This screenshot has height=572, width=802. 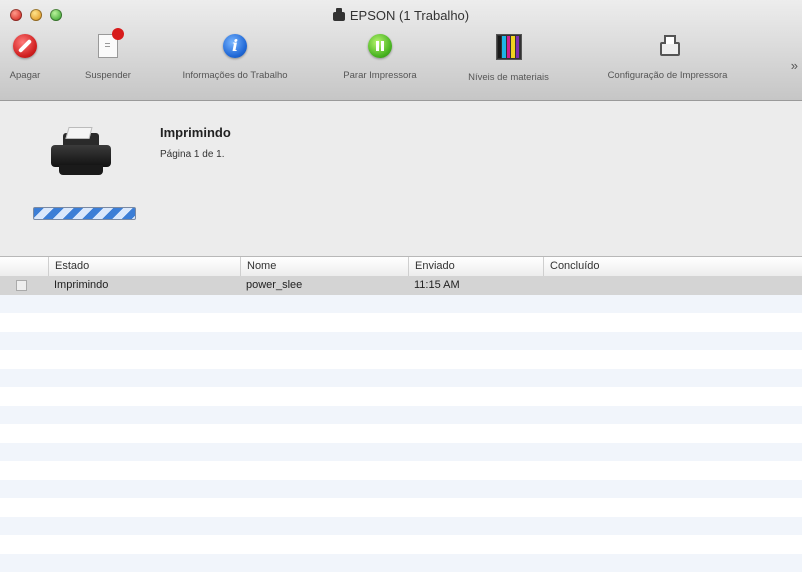 I want to click on delete-label: Apagar, so click(x=25, y=75).